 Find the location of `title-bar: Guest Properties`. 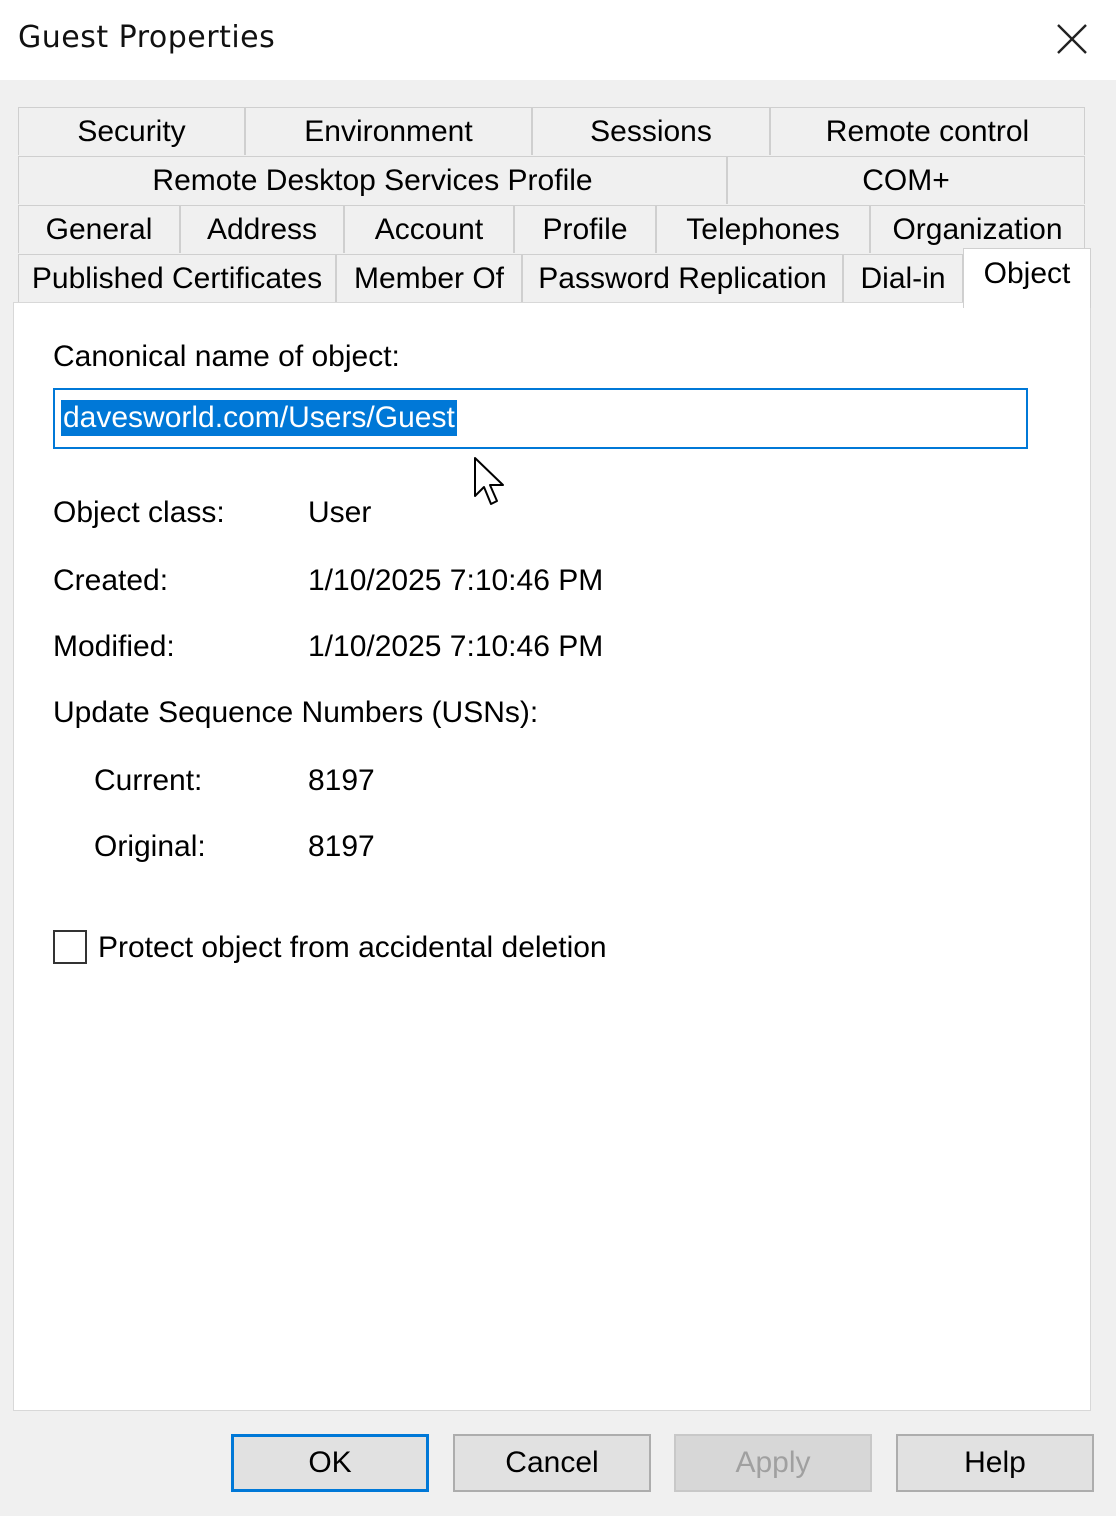

title-bar: Guest Properties is located at coordinates (558, 40).